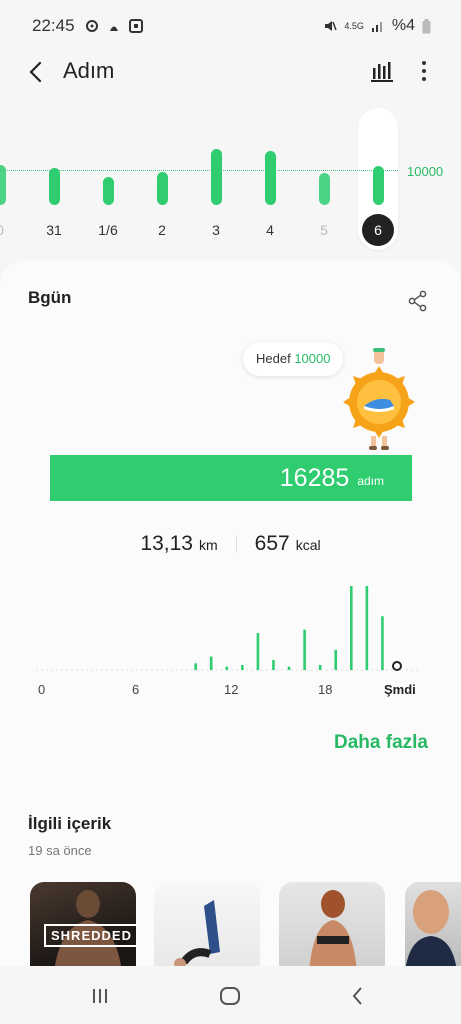 This screenshot has height=1024, width=461. What do you see at coordinates (236, 544) in the screenshot?
I see `stats-divider` at bounding box center [236, 544].